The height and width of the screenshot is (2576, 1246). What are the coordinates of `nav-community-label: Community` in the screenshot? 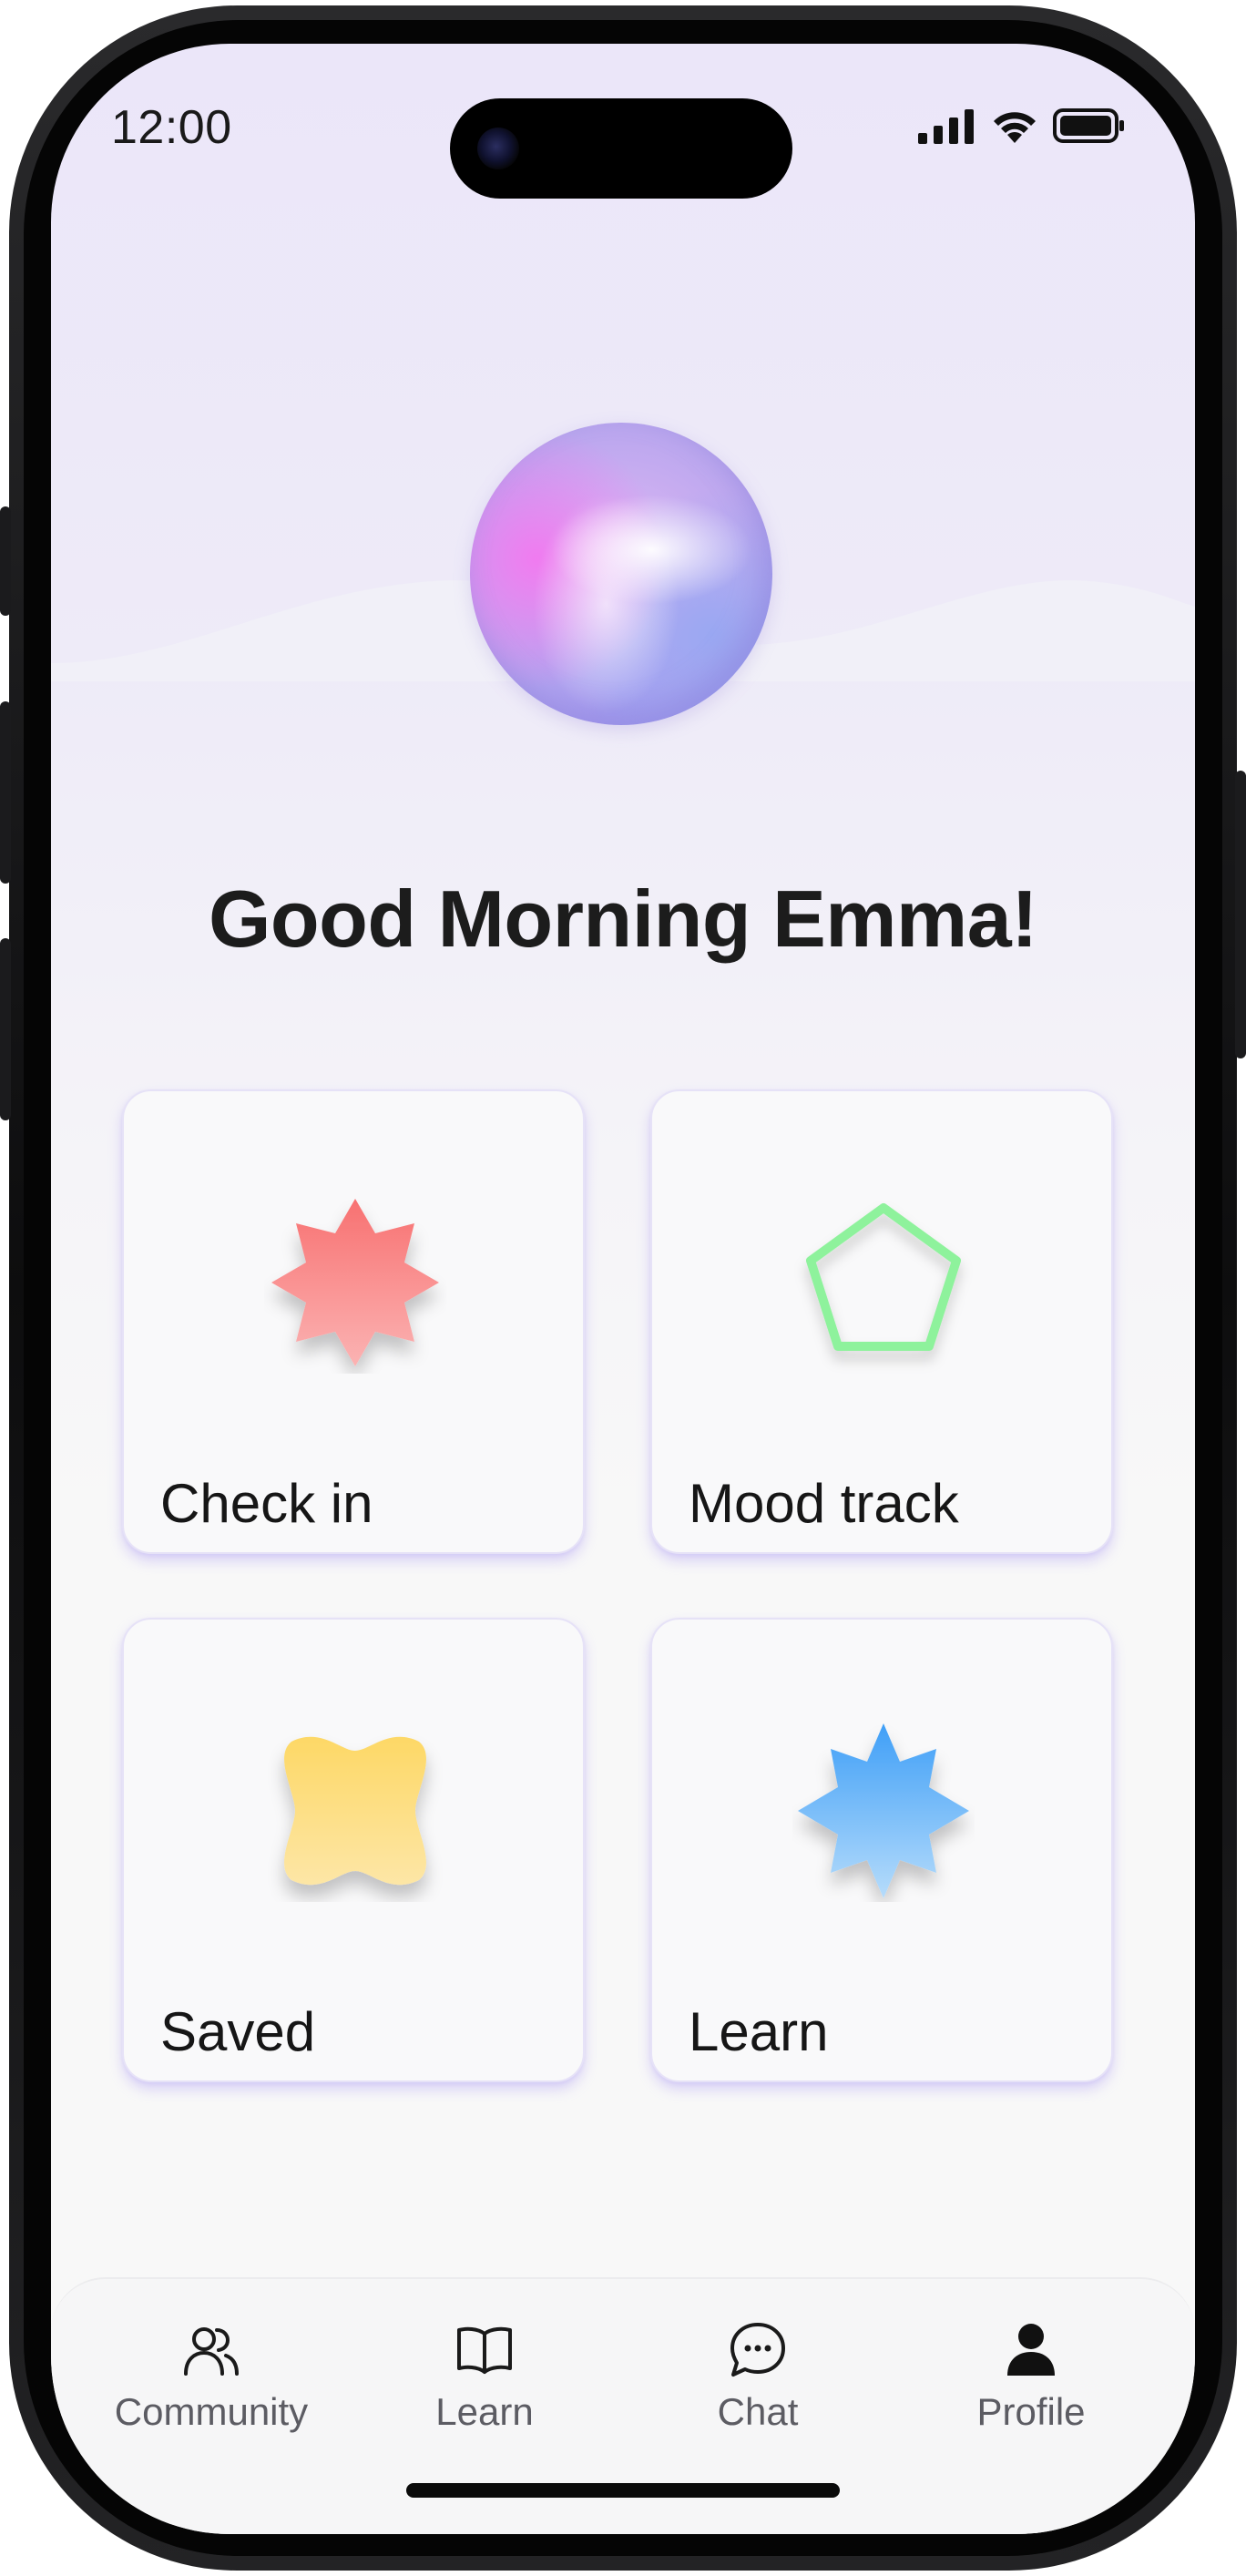 It's located at (211, 2411).